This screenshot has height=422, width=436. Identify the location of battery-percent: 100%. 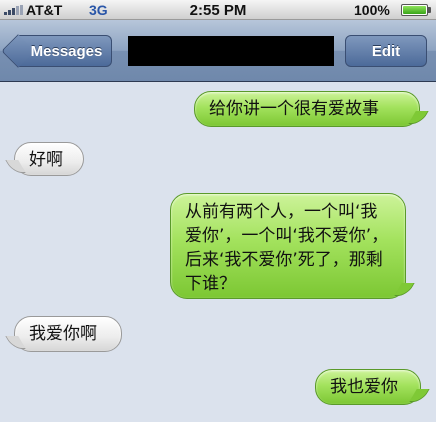
(372, 10).